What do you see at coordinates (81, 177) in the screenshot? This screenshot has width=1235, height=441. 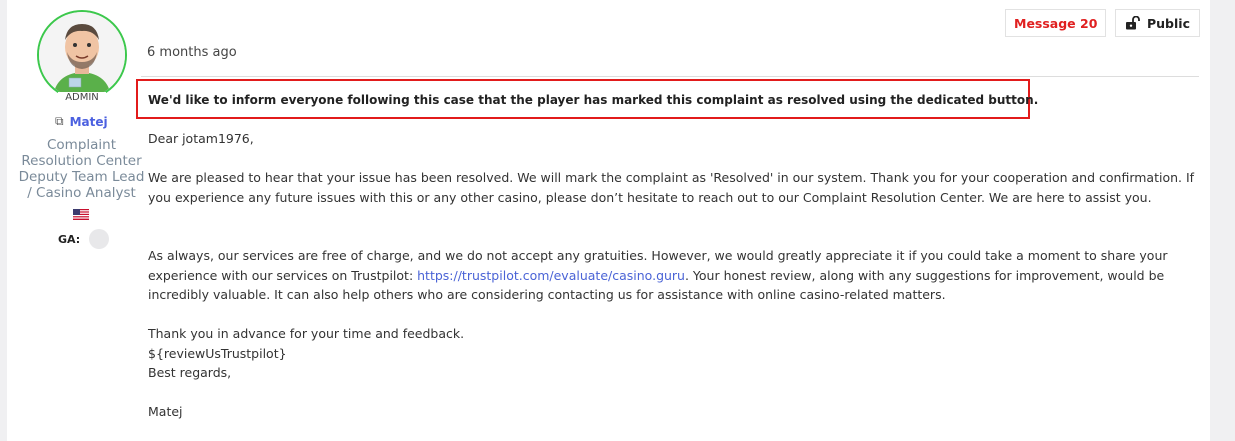 I see `role-line: Deputy Team Lead` at bounding box center [81, 177].